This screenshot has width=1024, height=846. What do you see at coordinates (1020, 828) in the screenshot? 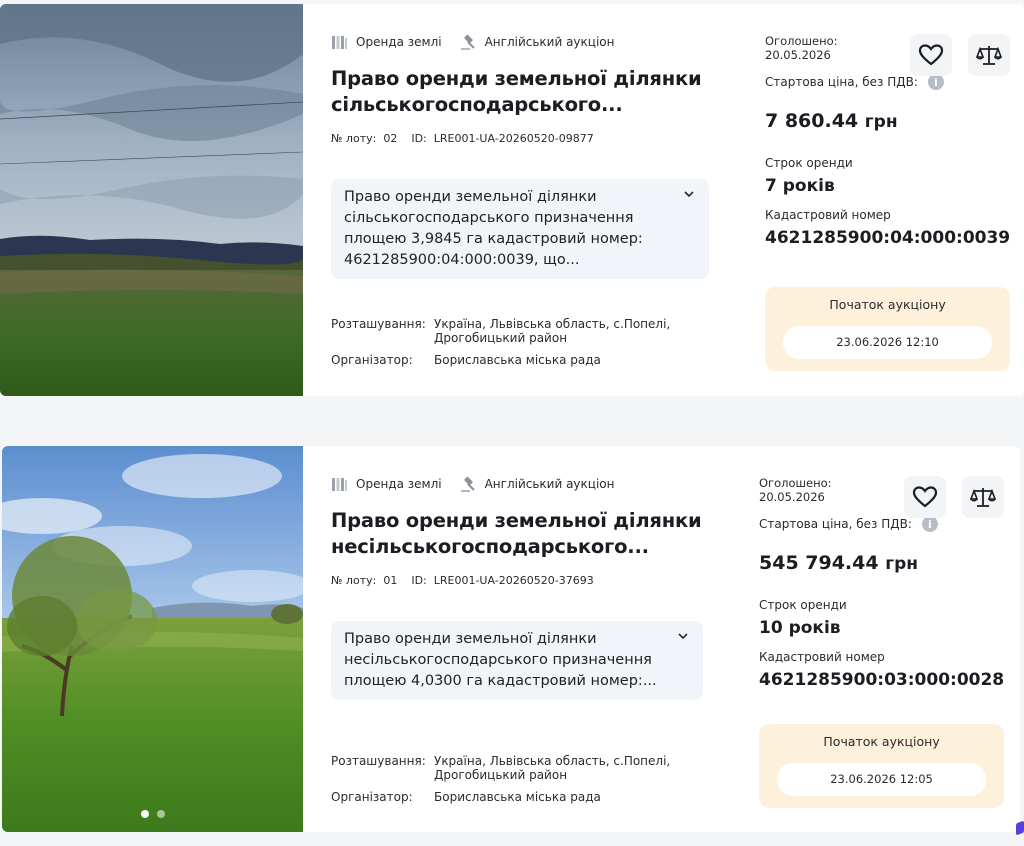
I see `scroll-indicator` at bounding box center [1020, 828].